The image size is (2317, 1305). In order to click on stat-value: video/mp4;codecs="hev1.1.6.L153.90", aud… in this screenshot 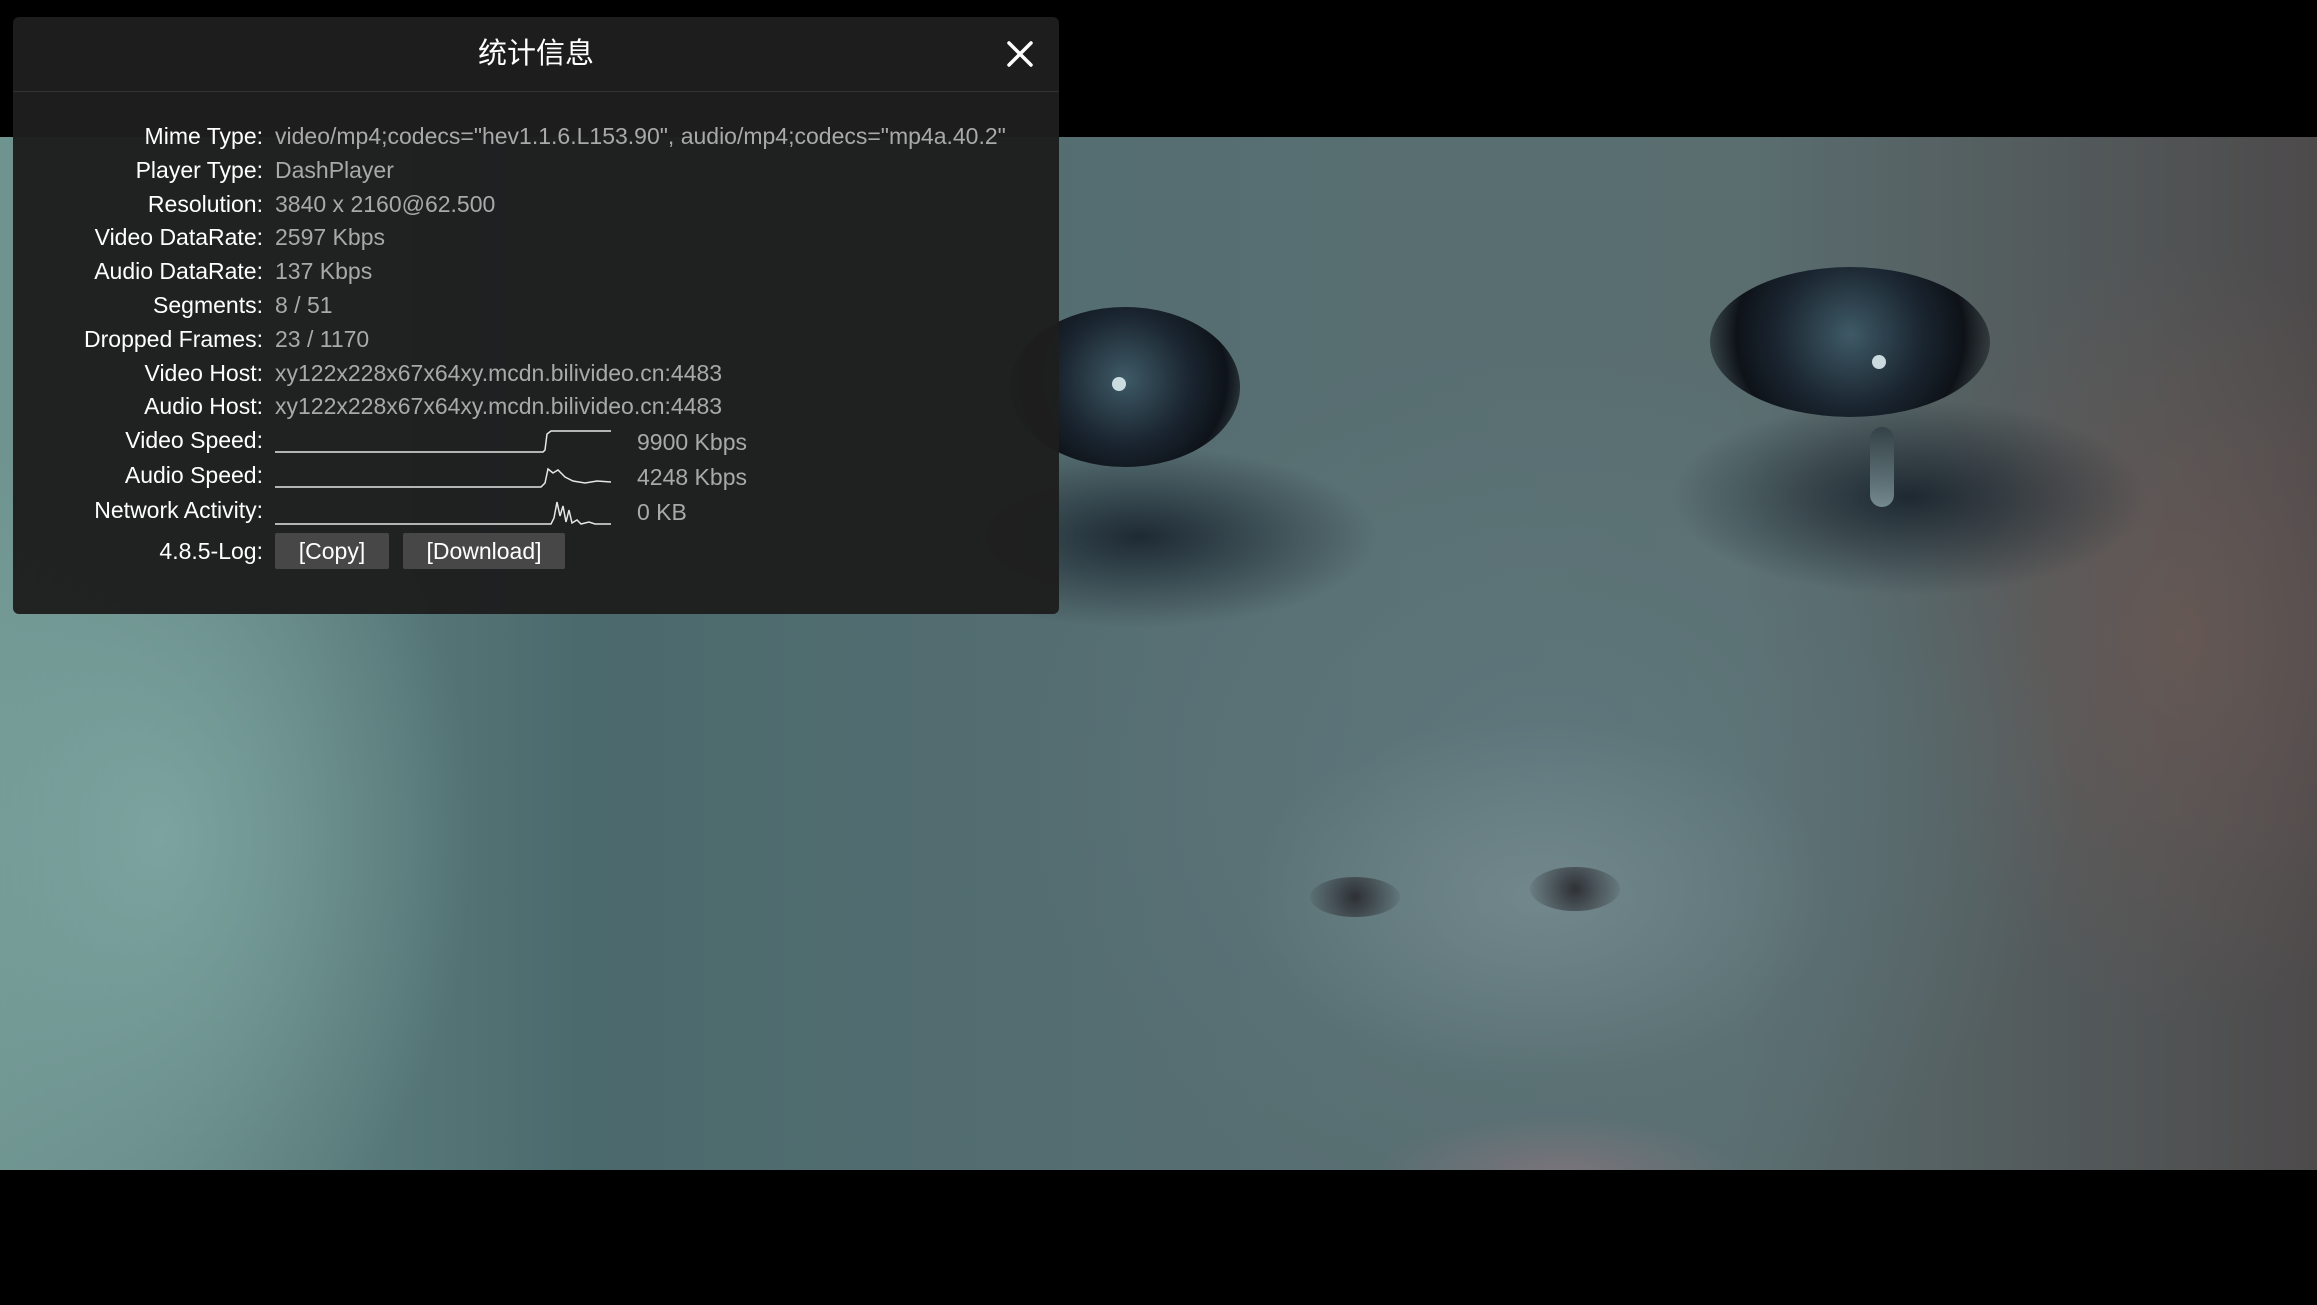, I will do `click(640, 136)`.